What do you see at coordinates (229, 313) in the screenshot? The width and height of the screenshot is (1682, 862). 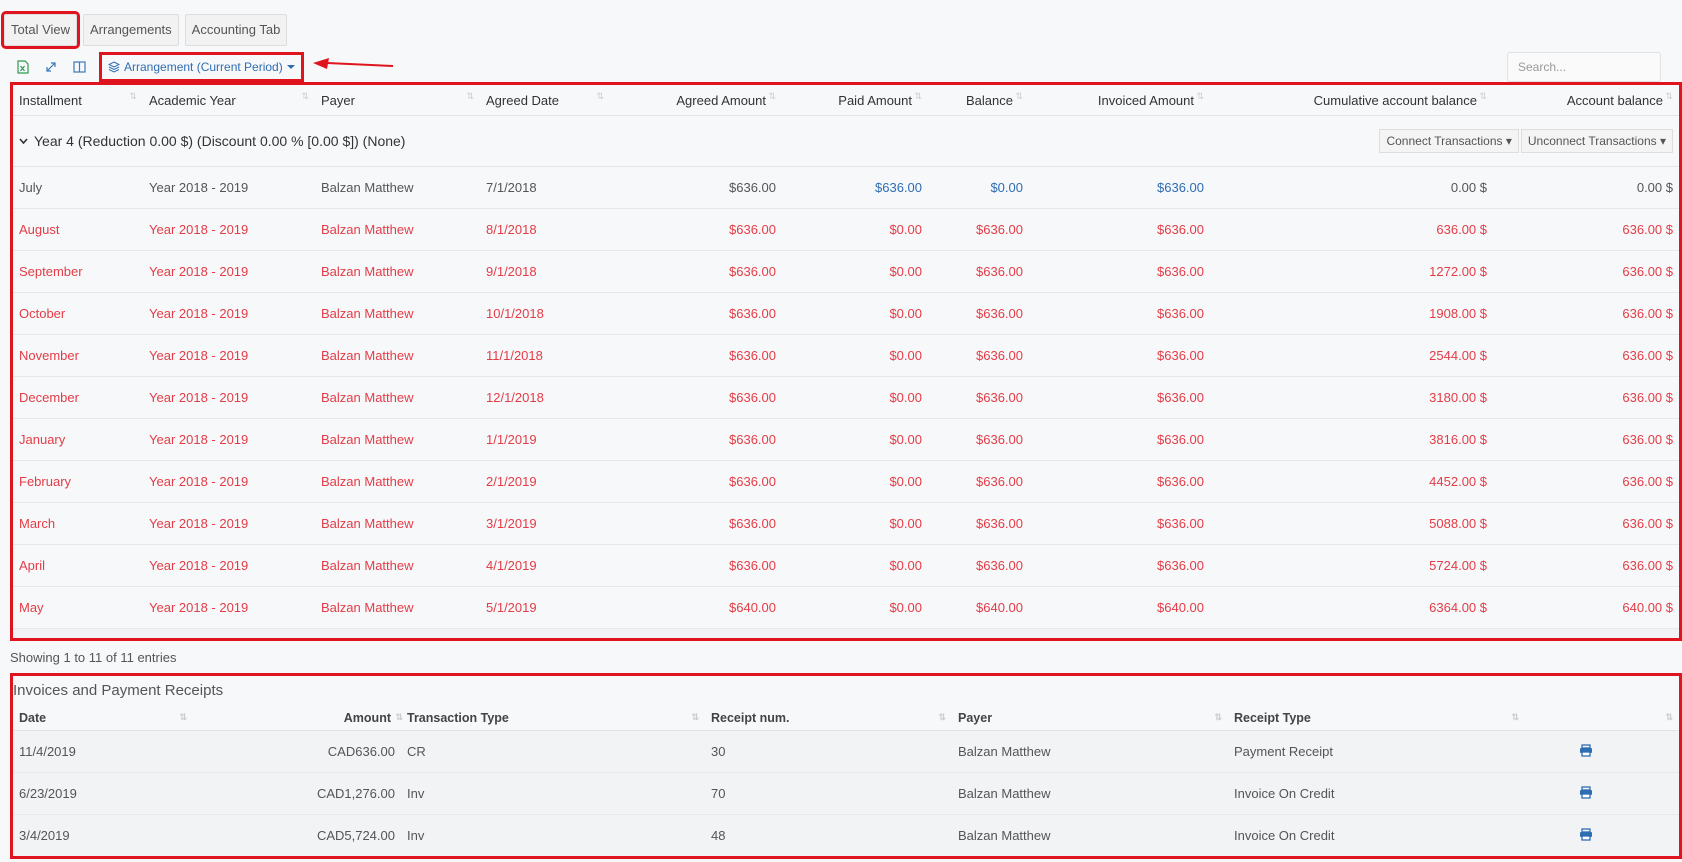 I see `academic-year-cell: Year 2018 - 2019` at bounding box center [229, 313].